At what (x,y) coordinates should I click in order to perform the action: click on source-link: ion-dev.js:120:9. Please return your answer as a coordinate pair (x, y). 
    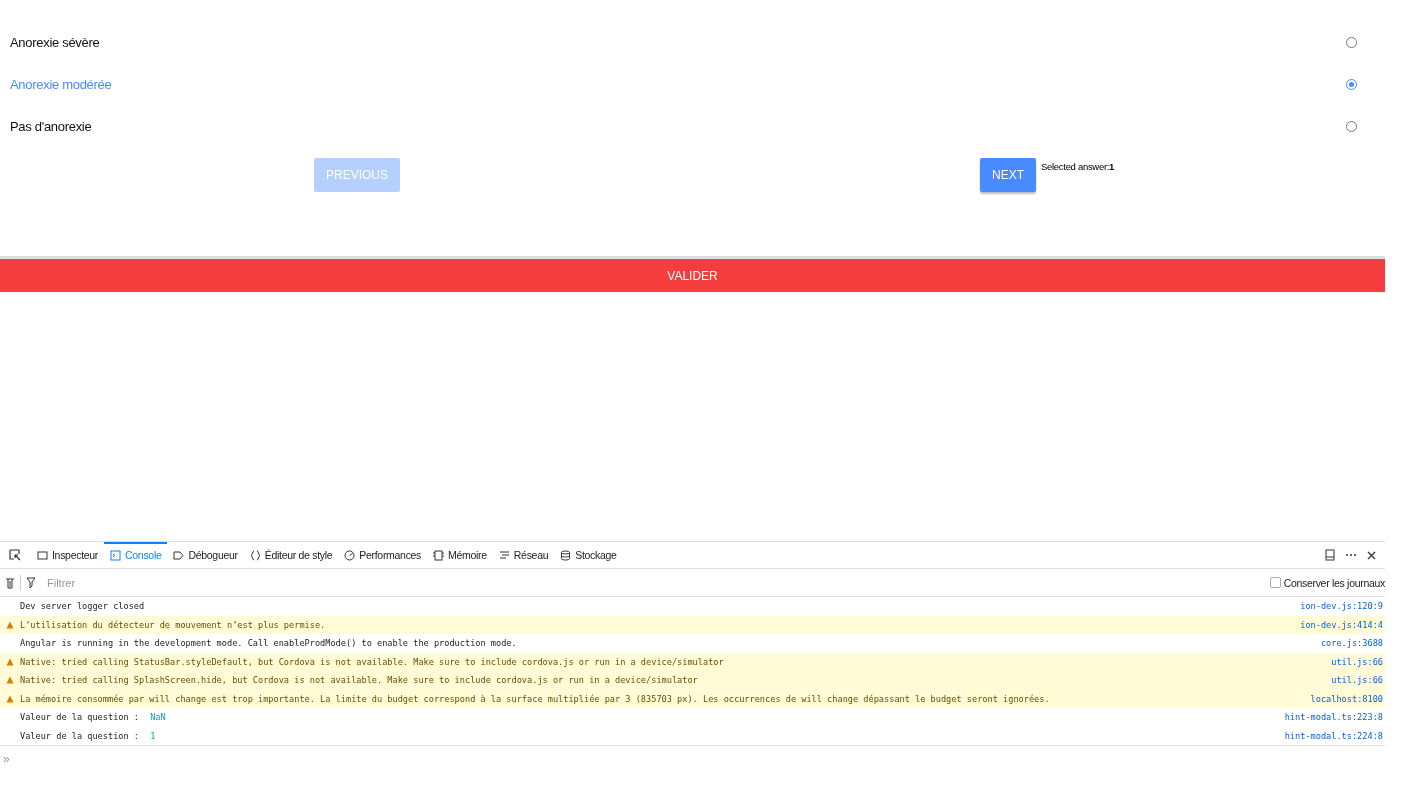
    Looking at the image, I should click on (1341, 606).